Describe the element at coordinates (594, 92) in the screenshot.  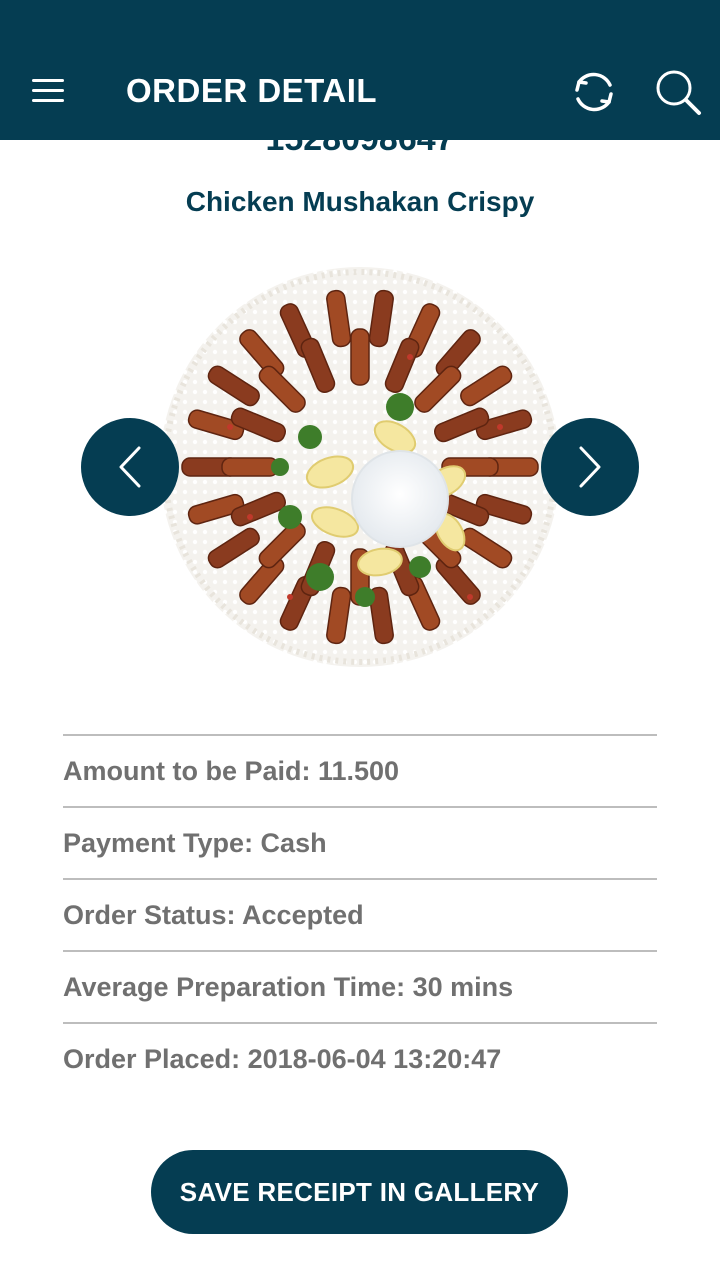
I see `refresh-icon` at that location.